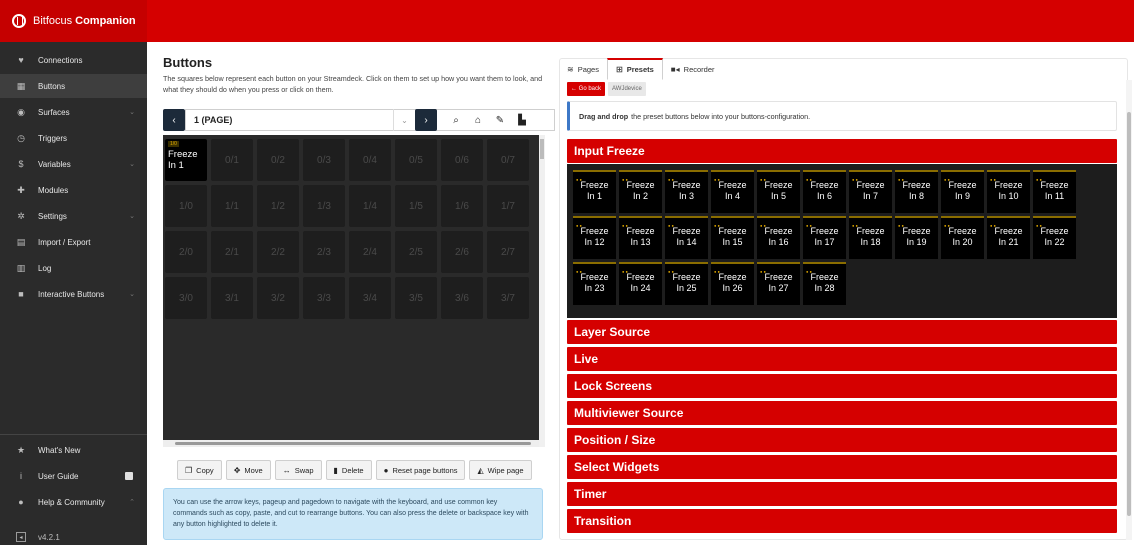 Image resolution: width=1134 pixels, height=545 pixels. What do you see at coordinates (842, 521) in the screenshot?
I see `category-transition: Transition` at bounding box center [842, 521].